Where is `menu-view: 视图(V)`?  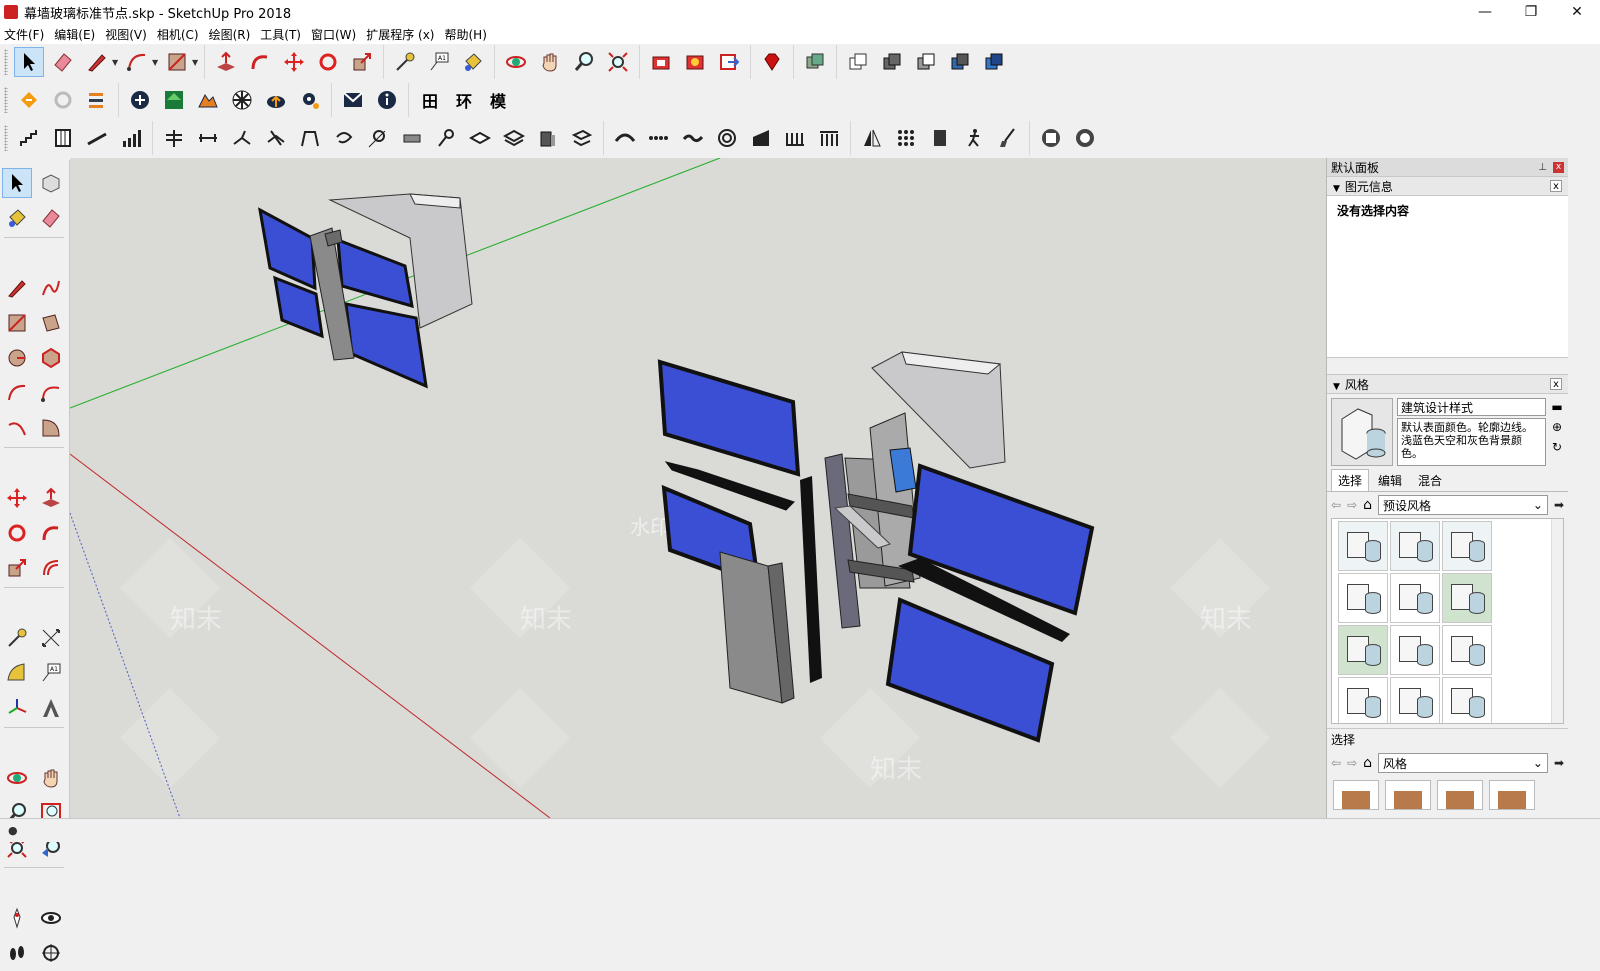 menu-view: 视图(V) is located at coordinates (127, 34).